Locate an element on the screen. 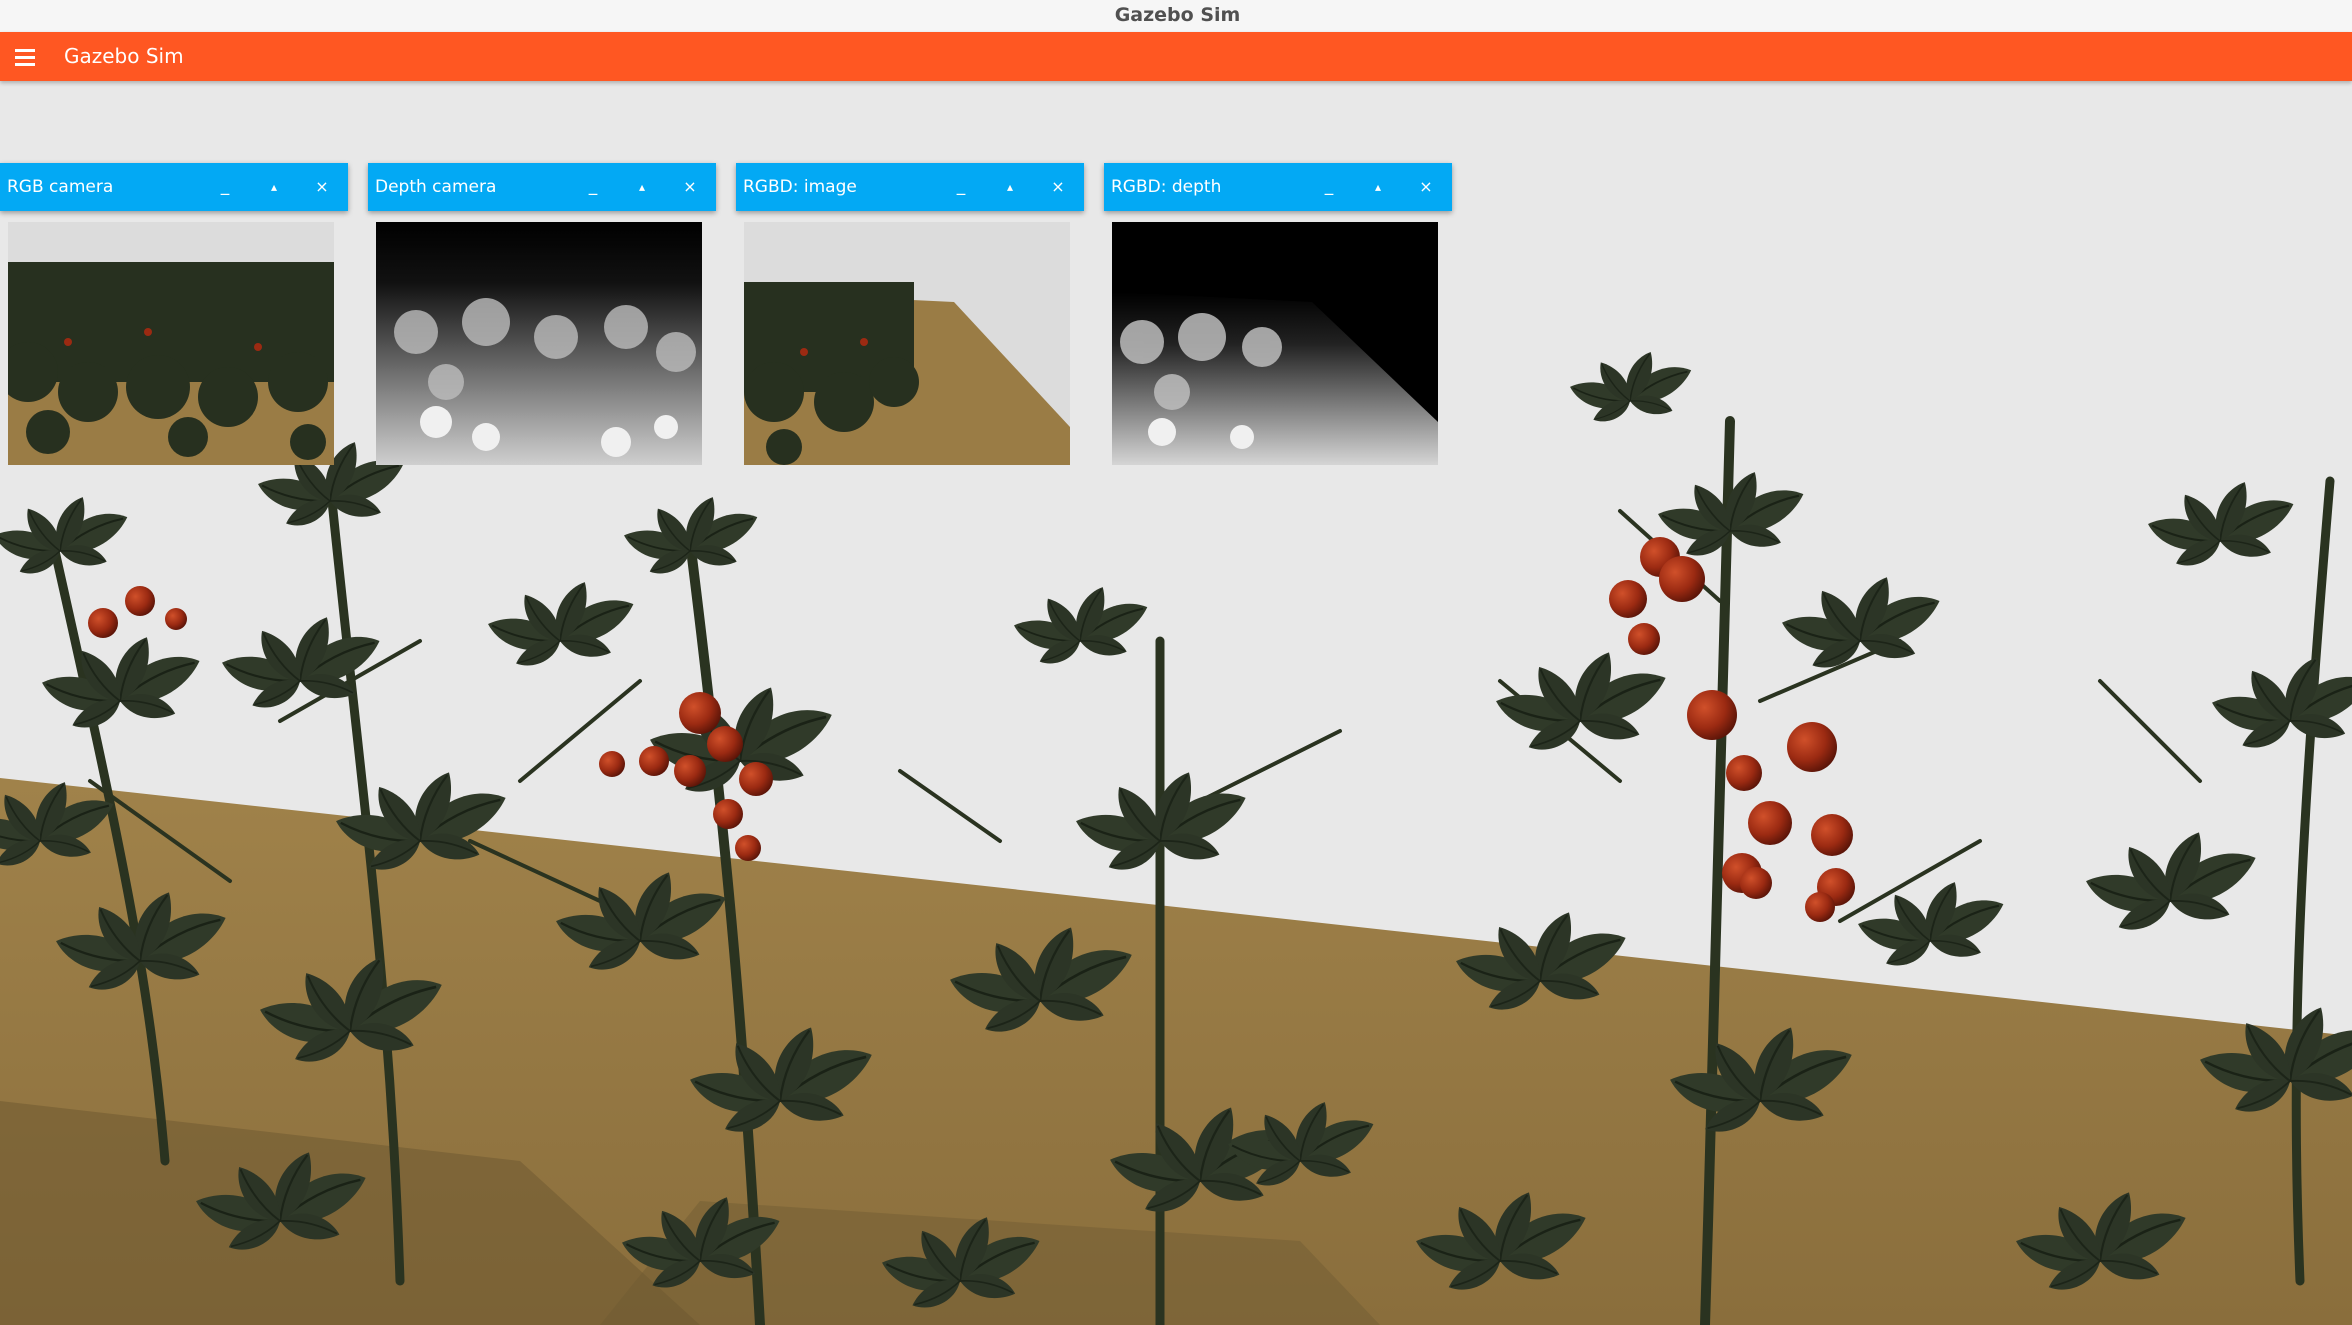  panel-header: RGBD: image _ ▴ × is located at coordinates (910, 187).